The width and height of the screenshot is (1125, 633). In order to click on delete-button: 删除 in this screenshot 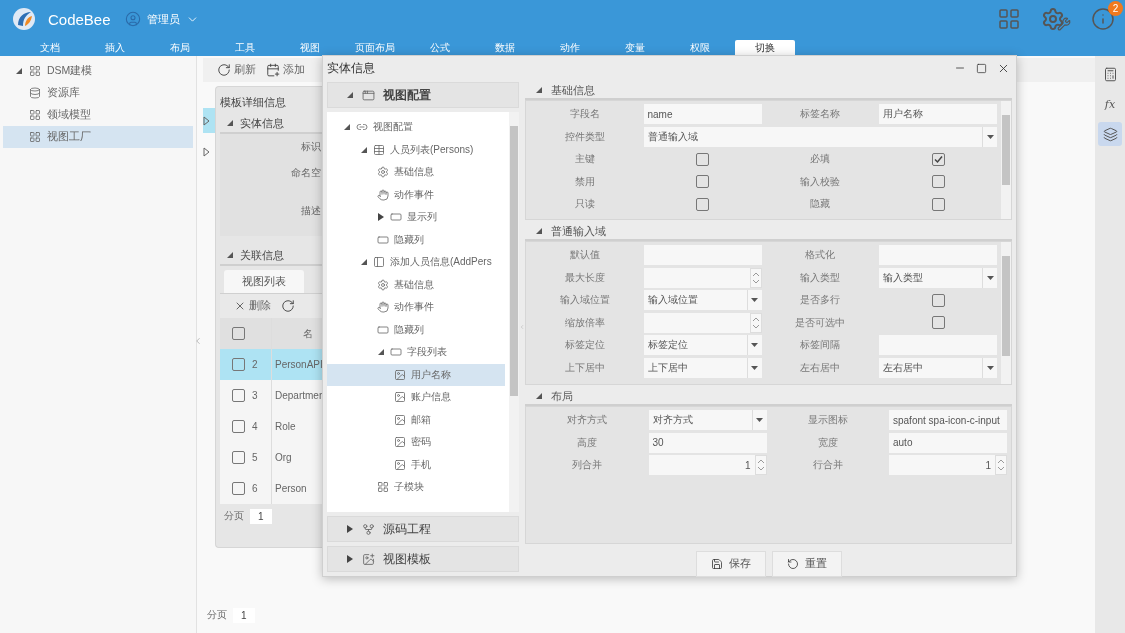, I will do `click(252, 306)`.